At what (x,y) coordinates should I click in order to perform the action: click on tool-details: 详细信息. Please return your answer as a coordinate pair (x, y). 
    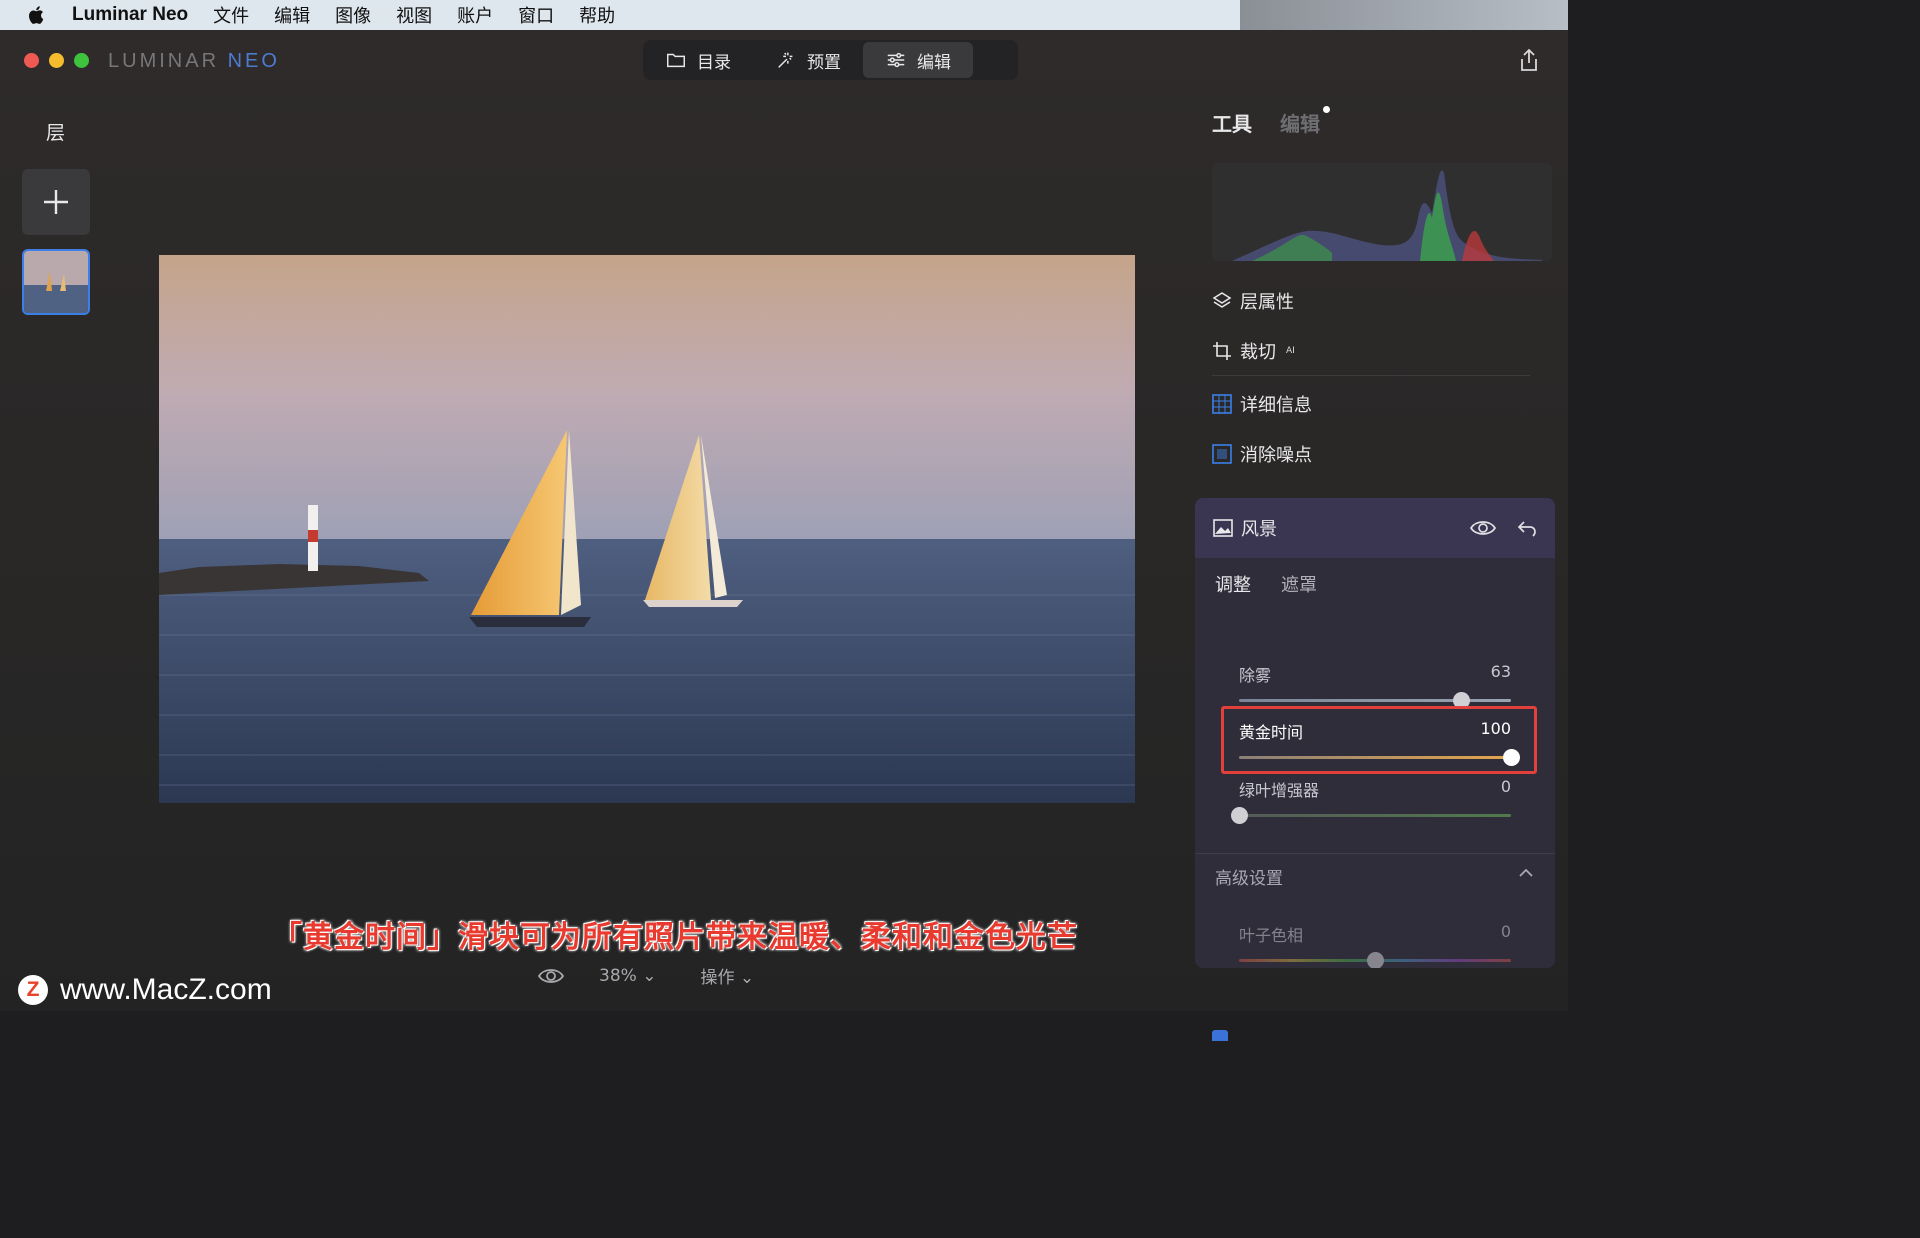
    Looking at the image, I should click on (1262, 404).